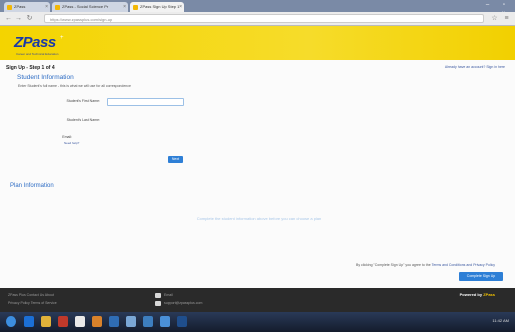 Image resolution: width=515 pixels, height=332 pixels. I want to click on reload-icon: ↻, so click(29, 18).